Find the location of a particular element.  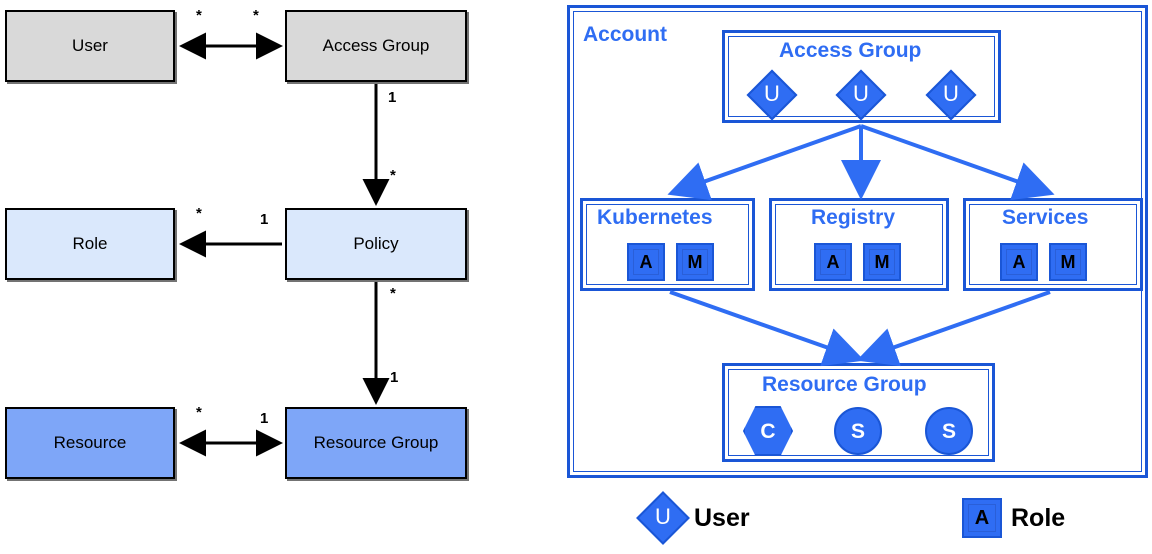

resource-letter: C is located at coordinates (768, 431).